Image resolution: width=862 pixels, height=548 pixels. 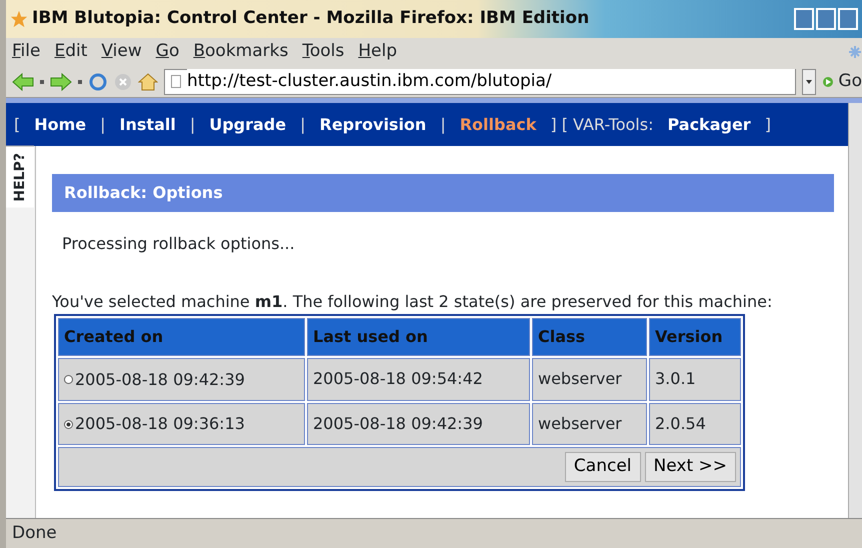 I want to click on go-button: Go, so click(x=850, y=81).